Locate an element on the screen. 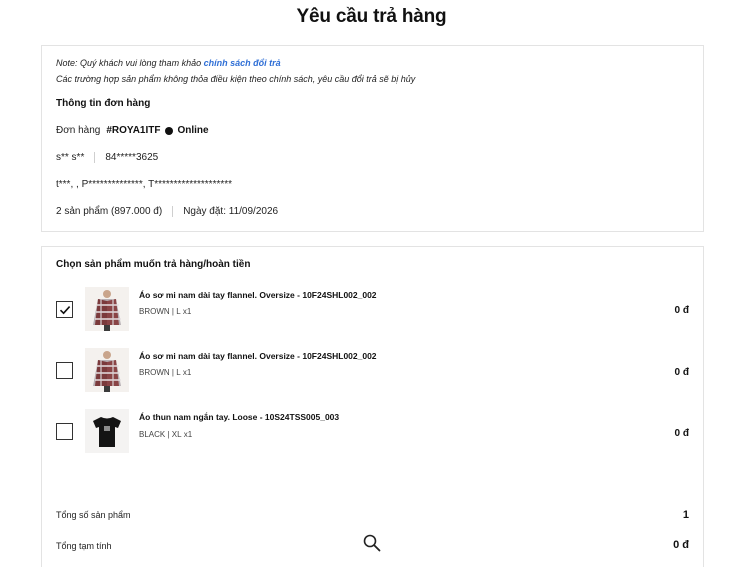  order-label: Đơn hàng is located at coordinates (78, 130).